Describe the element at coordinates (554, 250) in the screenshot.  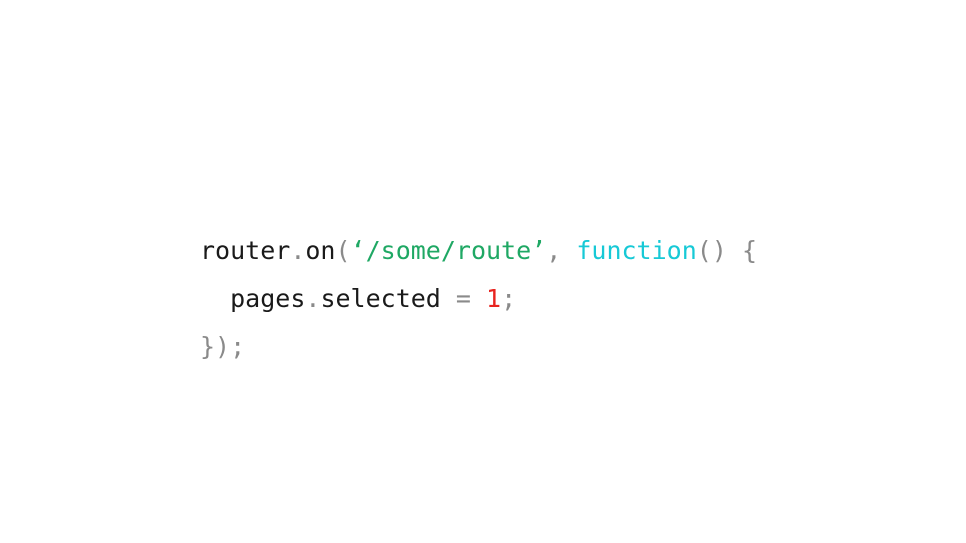
I see `code-token-punctuation: ,` at that location.